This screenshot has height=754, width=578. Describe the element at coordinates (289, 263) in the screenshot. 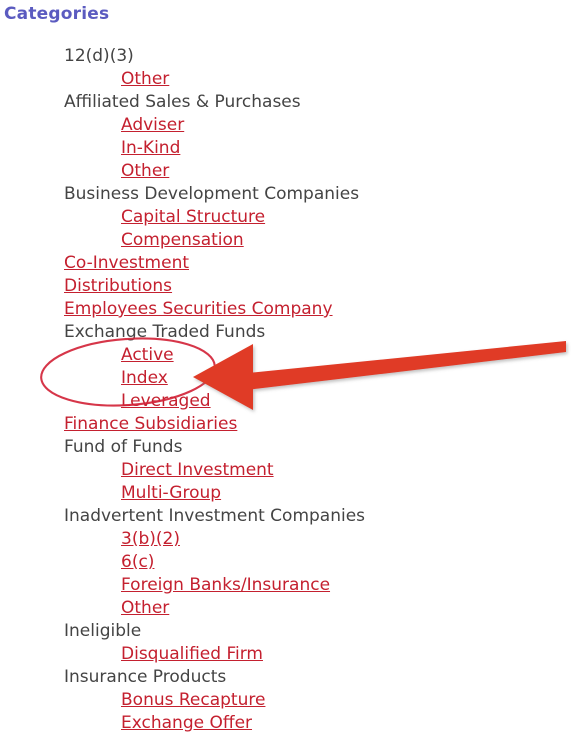

I see `tree-row: Co-Investment` at that location.